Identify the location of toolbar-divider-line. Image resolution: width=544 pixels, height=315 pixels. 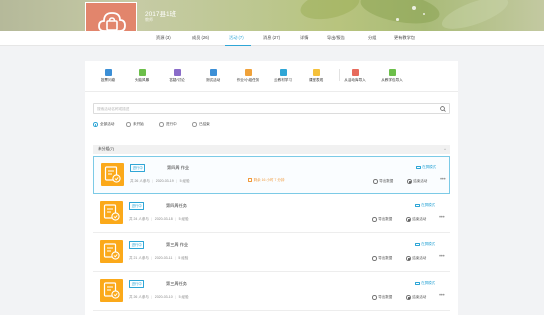
(271, 91).